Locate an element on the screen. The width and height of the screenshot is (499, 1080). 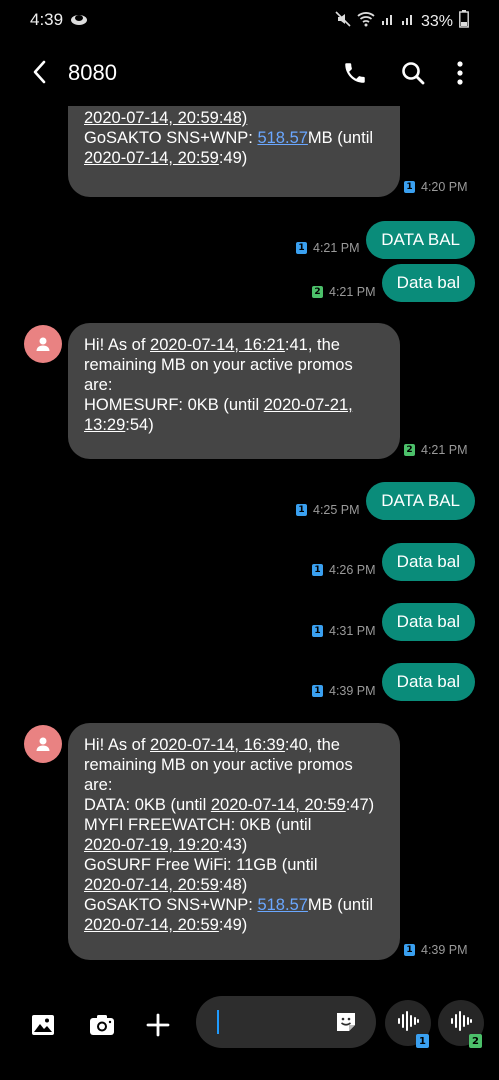
message-time: 4:20 PM is located at coordinates (444, 187).